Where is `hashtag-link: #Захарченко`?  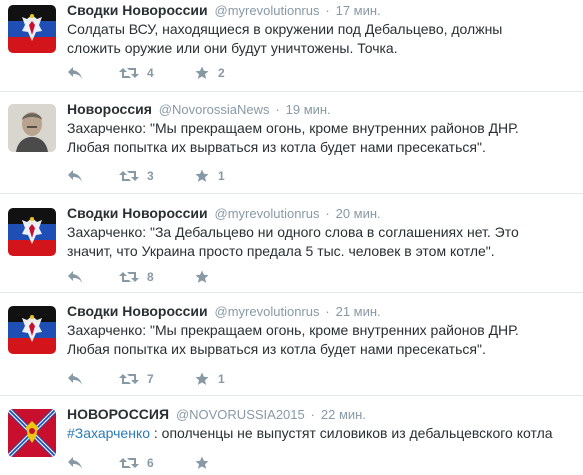
hashtag-link: #Захарченко is located at coordinates (108, 433).